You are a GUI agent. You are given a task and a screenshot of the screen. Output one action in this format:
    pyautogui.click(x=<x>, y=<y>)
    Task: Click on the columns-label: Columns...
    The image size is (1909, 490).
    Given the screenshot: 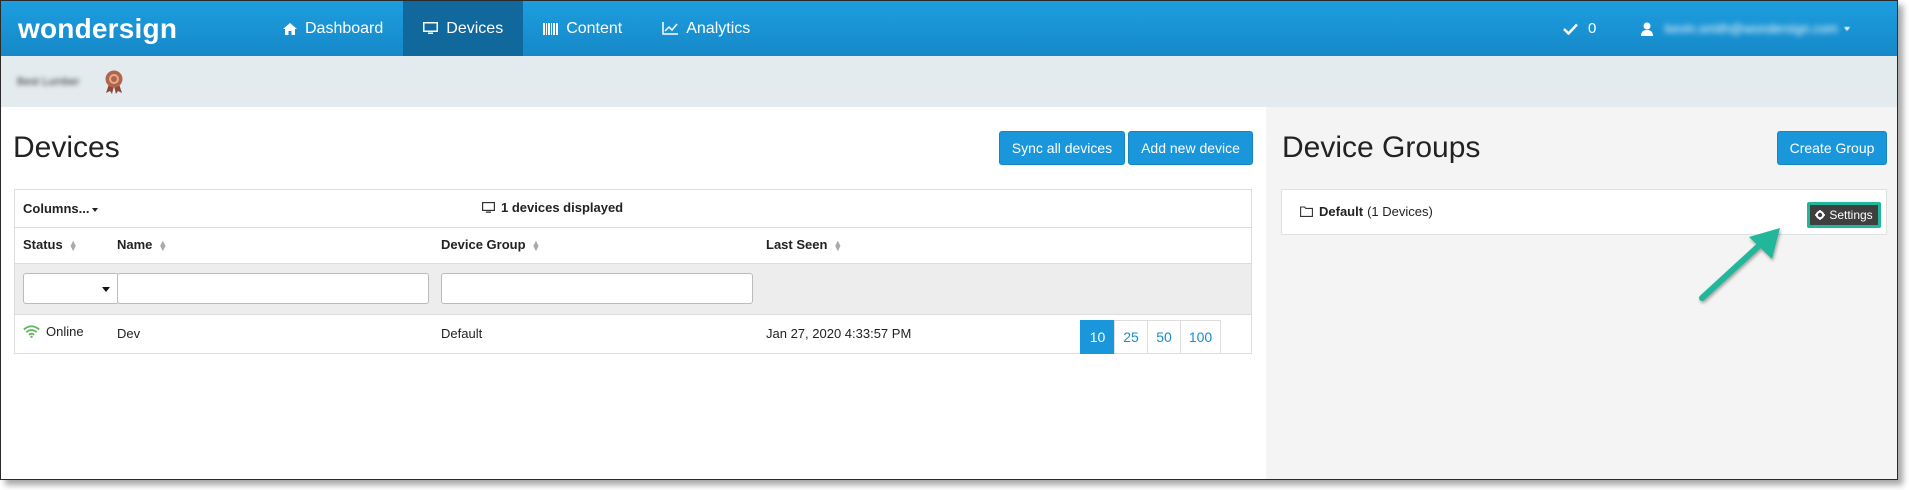 What is the action you would take?
    pyautogui.click(x=56, y=208)
    